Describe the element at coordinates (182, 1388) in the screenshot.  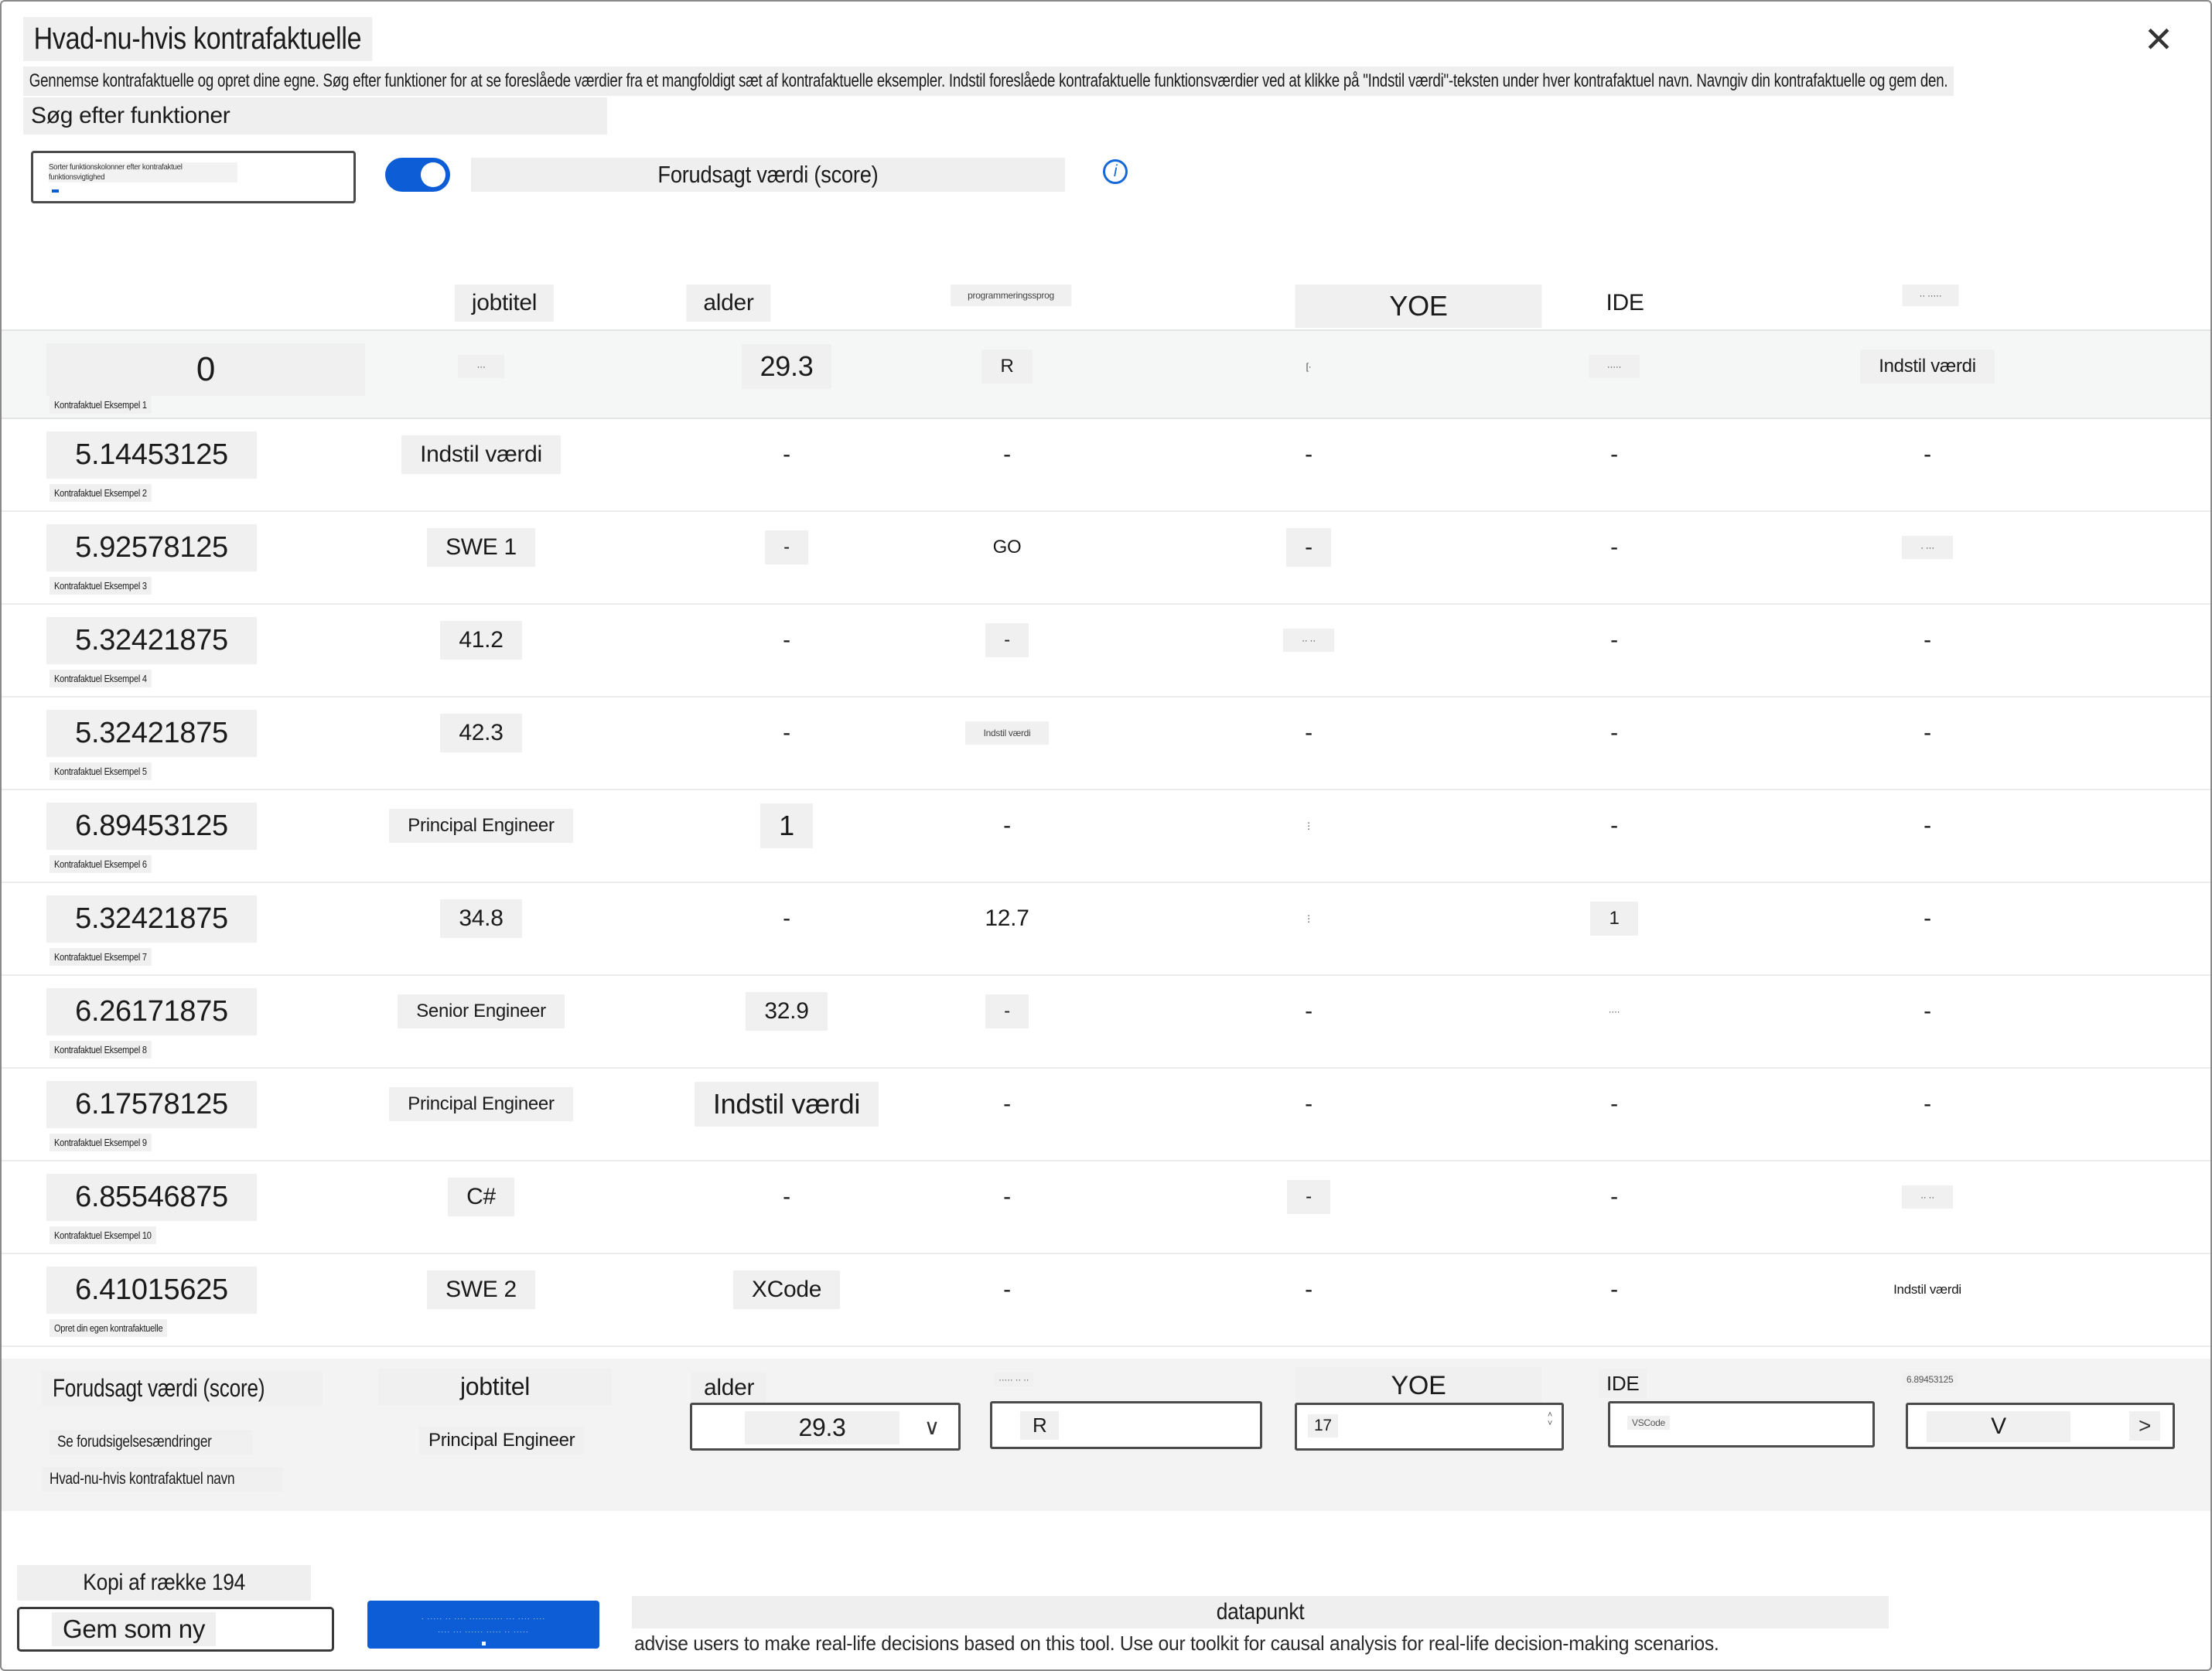
I see `score-column-label: Forudsagt værdi (score)` at that location.